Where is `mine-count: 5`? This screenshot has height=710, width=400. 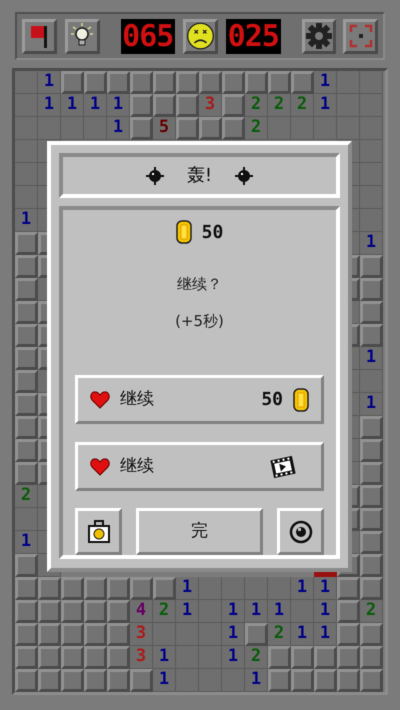 mine-count: 5 is located at coordinates (164, 128).